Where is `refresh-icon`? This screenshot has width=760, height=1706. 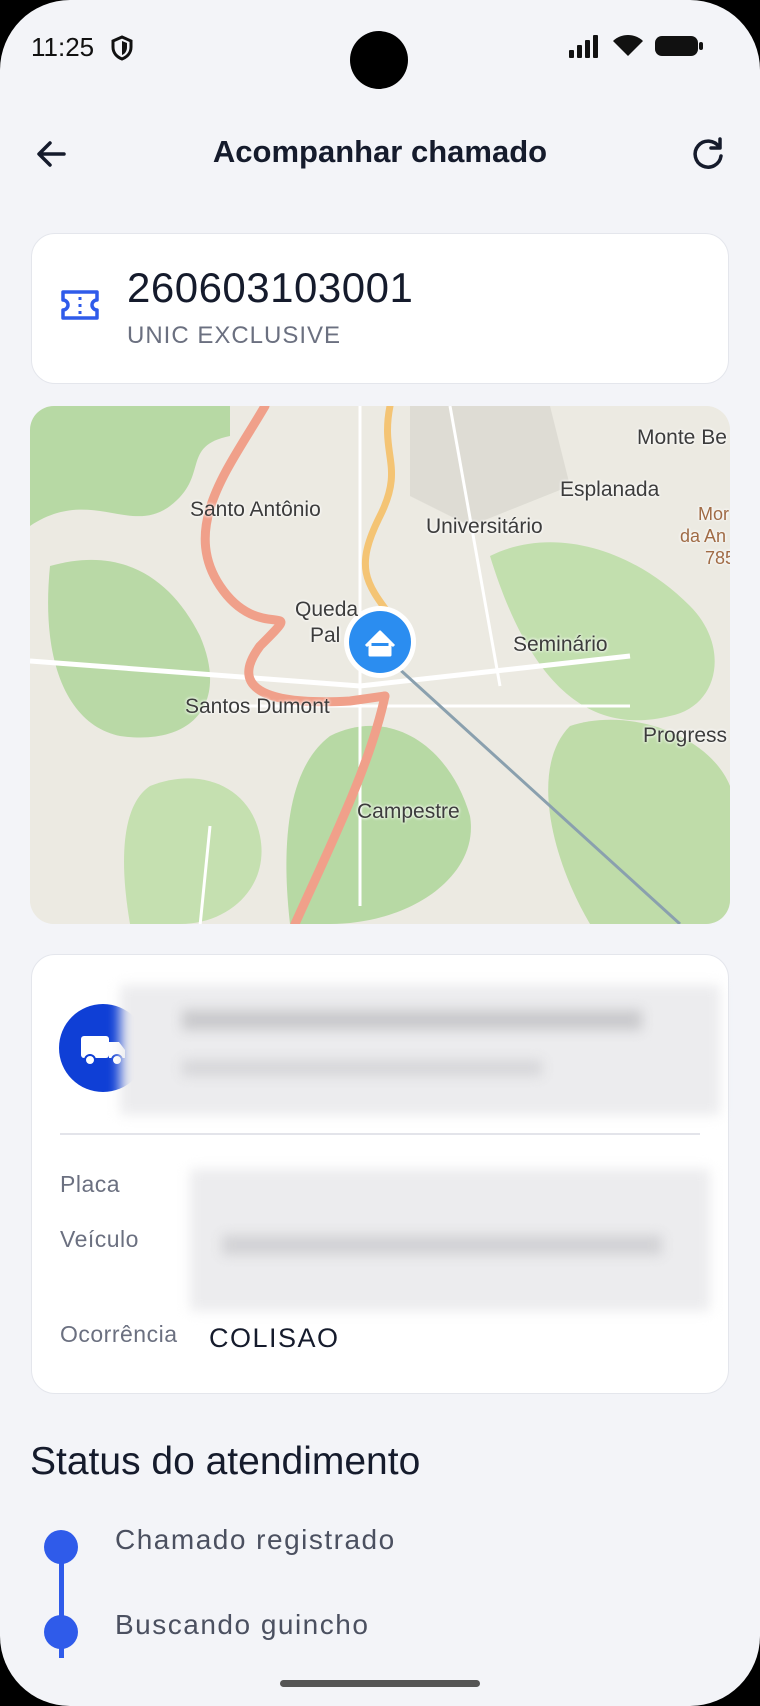
refresh-icon is located at coordinates (708, 154).